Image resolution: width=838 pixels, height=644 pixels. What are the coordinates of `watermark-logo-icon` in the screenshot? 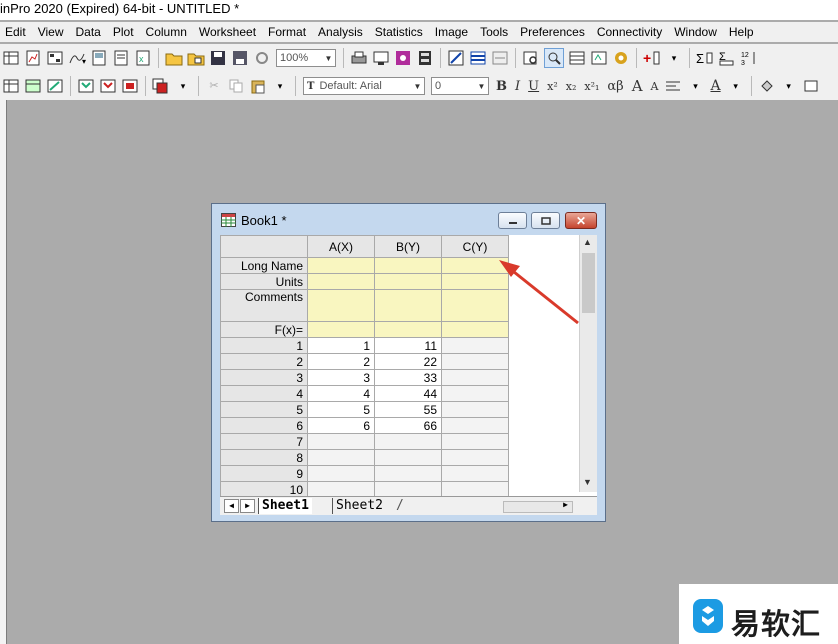 It's located at (708, 616).